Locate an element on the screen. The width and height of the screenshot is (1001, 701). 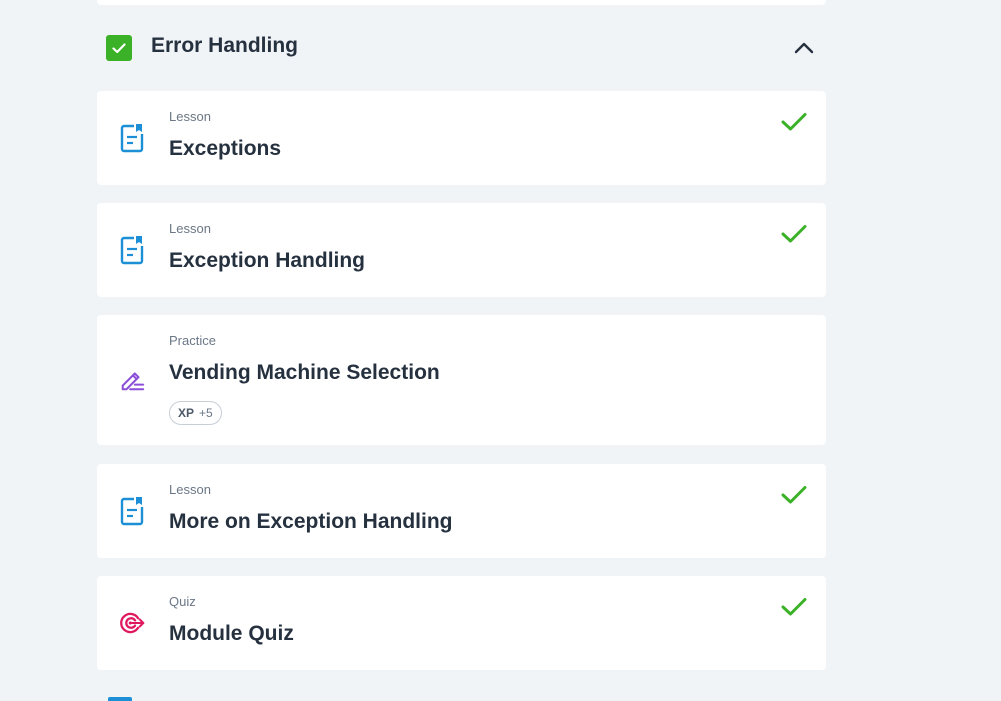
quiz-item-module-quiz: Quiz Module Quiz is located at coordinates (461, 623).